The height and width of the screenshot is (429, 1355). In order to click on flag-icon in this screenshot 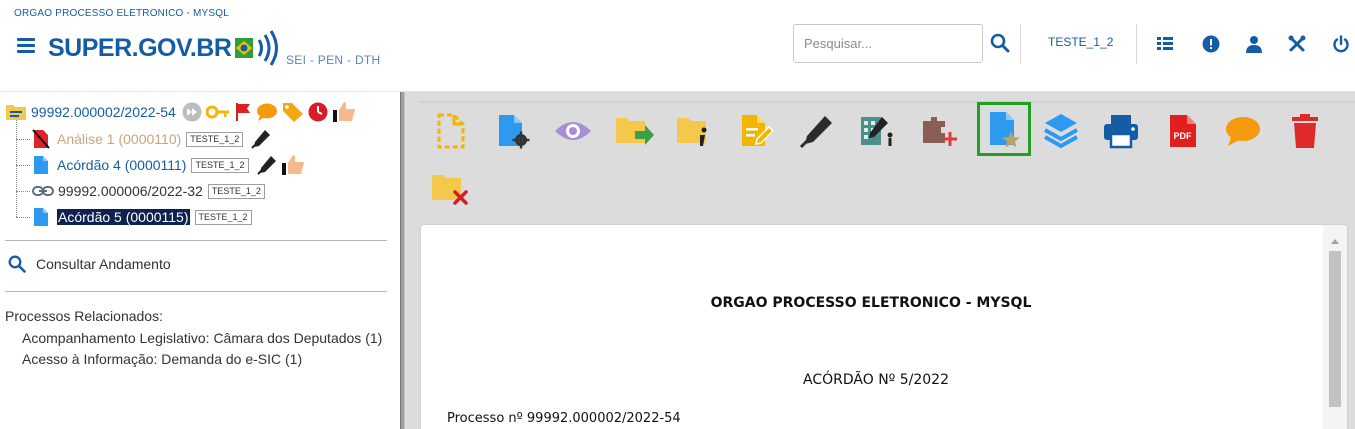, I will do `click(243, 112)`.